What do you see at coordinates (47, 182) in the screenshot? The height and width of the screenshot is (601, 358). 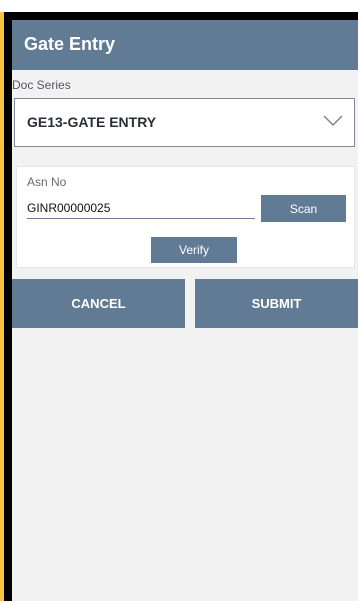 I see `asn-label: Asn No` at bounding box center [47, 182].